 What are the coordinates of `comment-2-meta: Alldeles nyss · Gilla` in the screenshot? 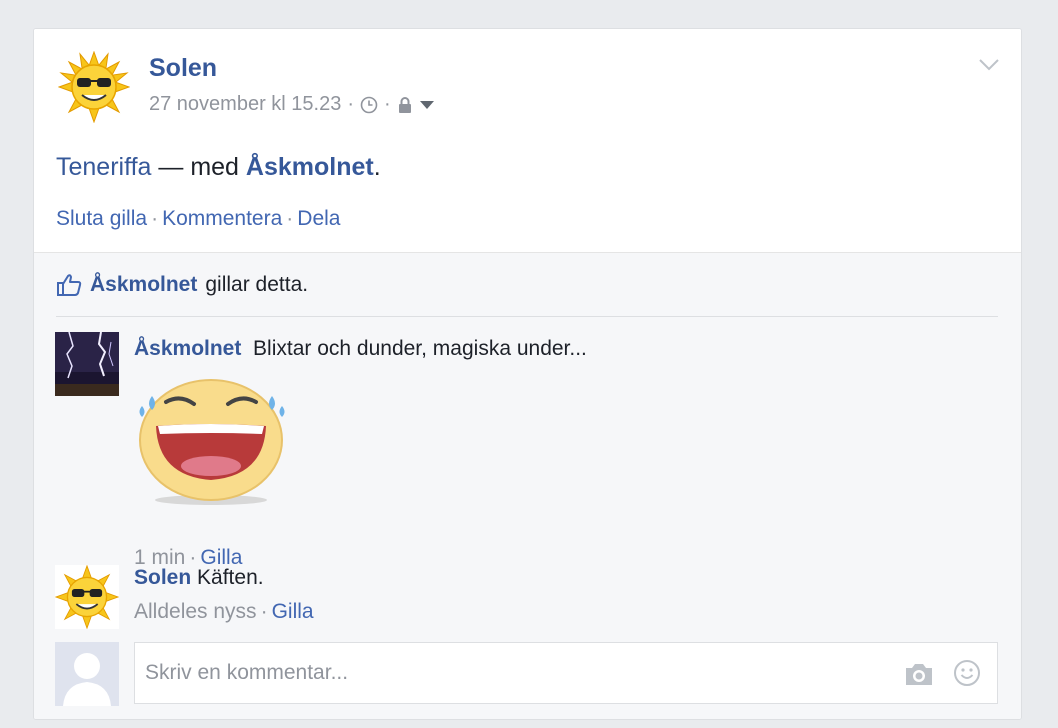 It's located at (224, 612).